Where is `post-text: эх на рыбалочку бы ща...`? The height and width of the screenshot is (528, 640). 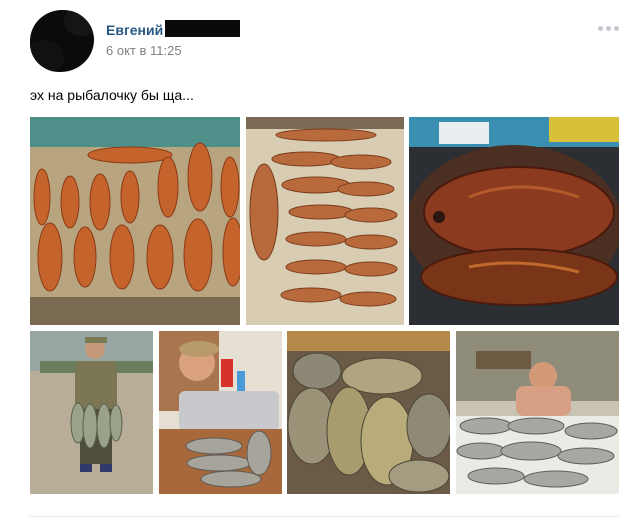 post-text: эх на рыбалочку бы ща... is located at coordinates (112, 95).